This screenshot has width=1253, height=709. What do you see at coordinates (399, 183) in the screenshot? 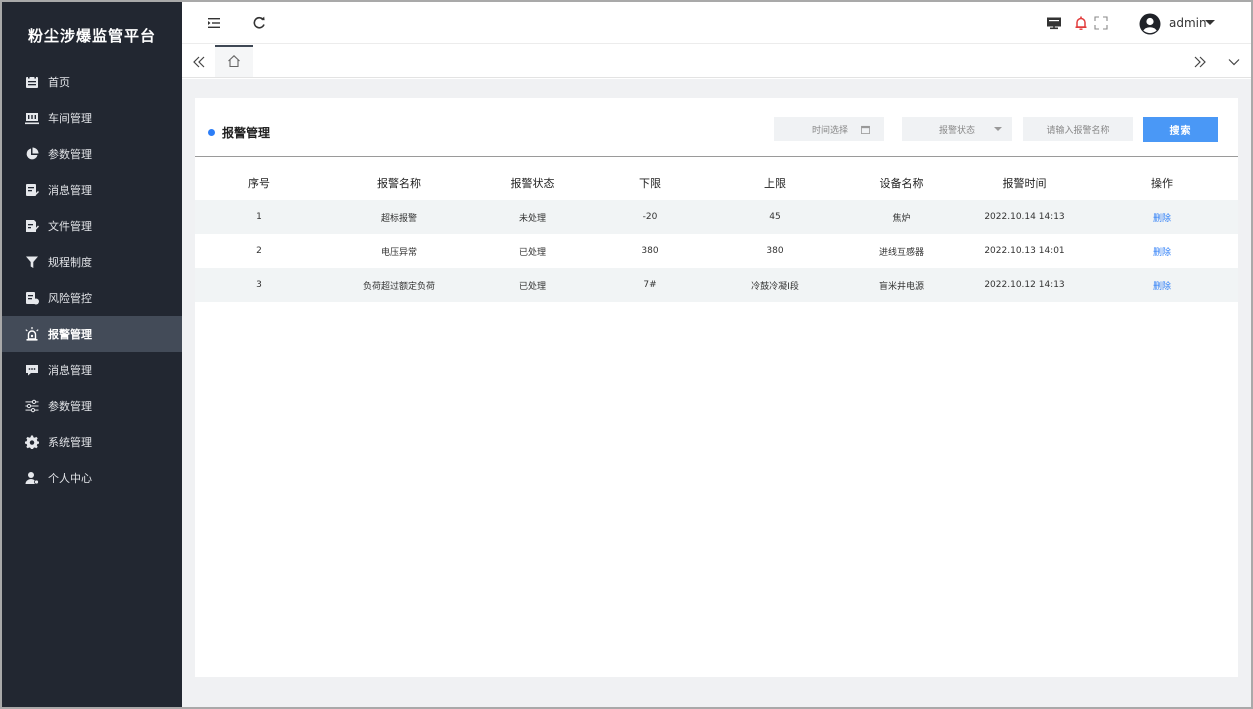
I see `col-name: 报警名称` at bounding box center [399, 183].